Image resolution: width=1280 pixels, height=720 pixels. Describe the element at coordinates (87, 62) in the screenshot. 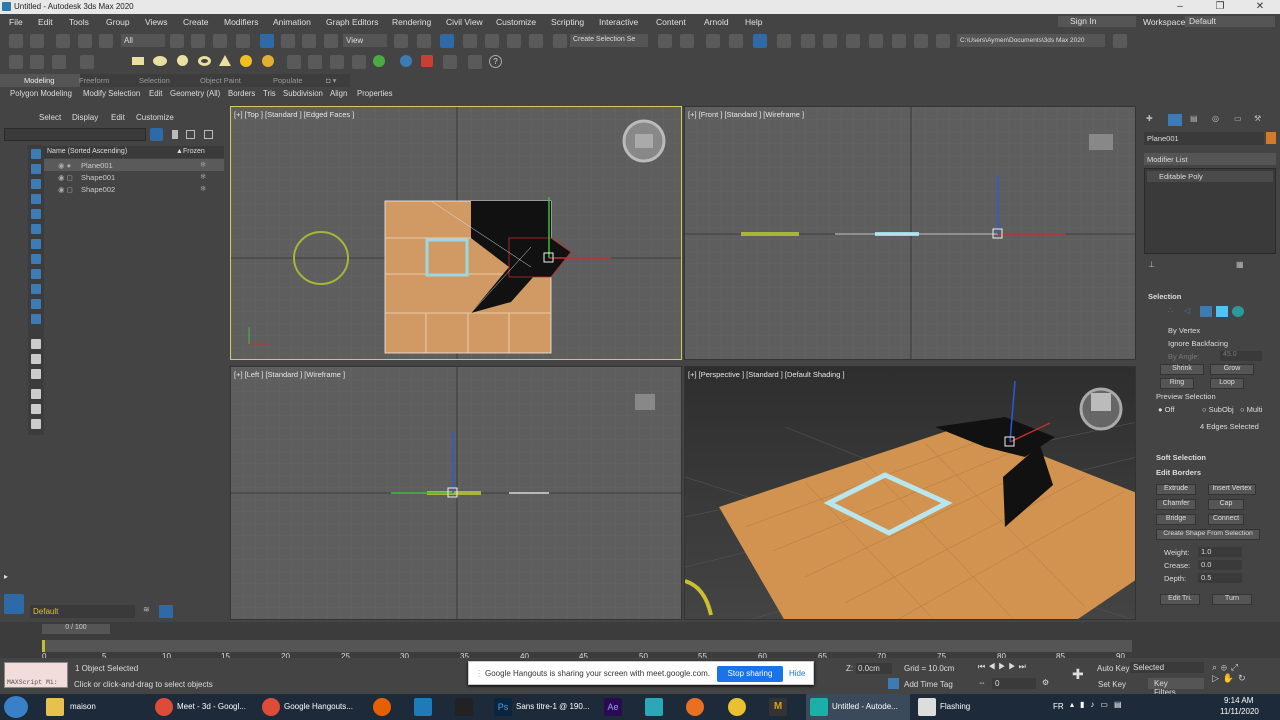

I see `shapes-icon` at that location.